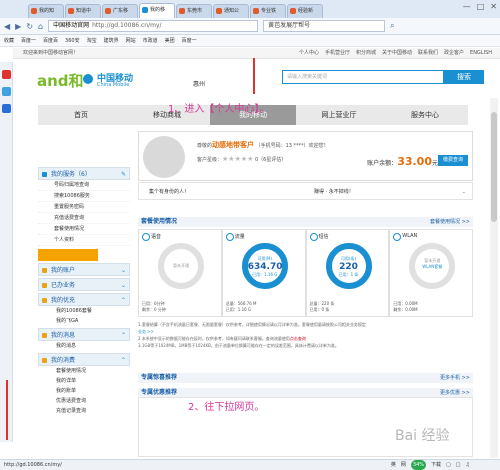  What do you see at coordinates (18, 26) in the screenshot?
I see `forward-icon: ▶` at bounding box center [18, 26].